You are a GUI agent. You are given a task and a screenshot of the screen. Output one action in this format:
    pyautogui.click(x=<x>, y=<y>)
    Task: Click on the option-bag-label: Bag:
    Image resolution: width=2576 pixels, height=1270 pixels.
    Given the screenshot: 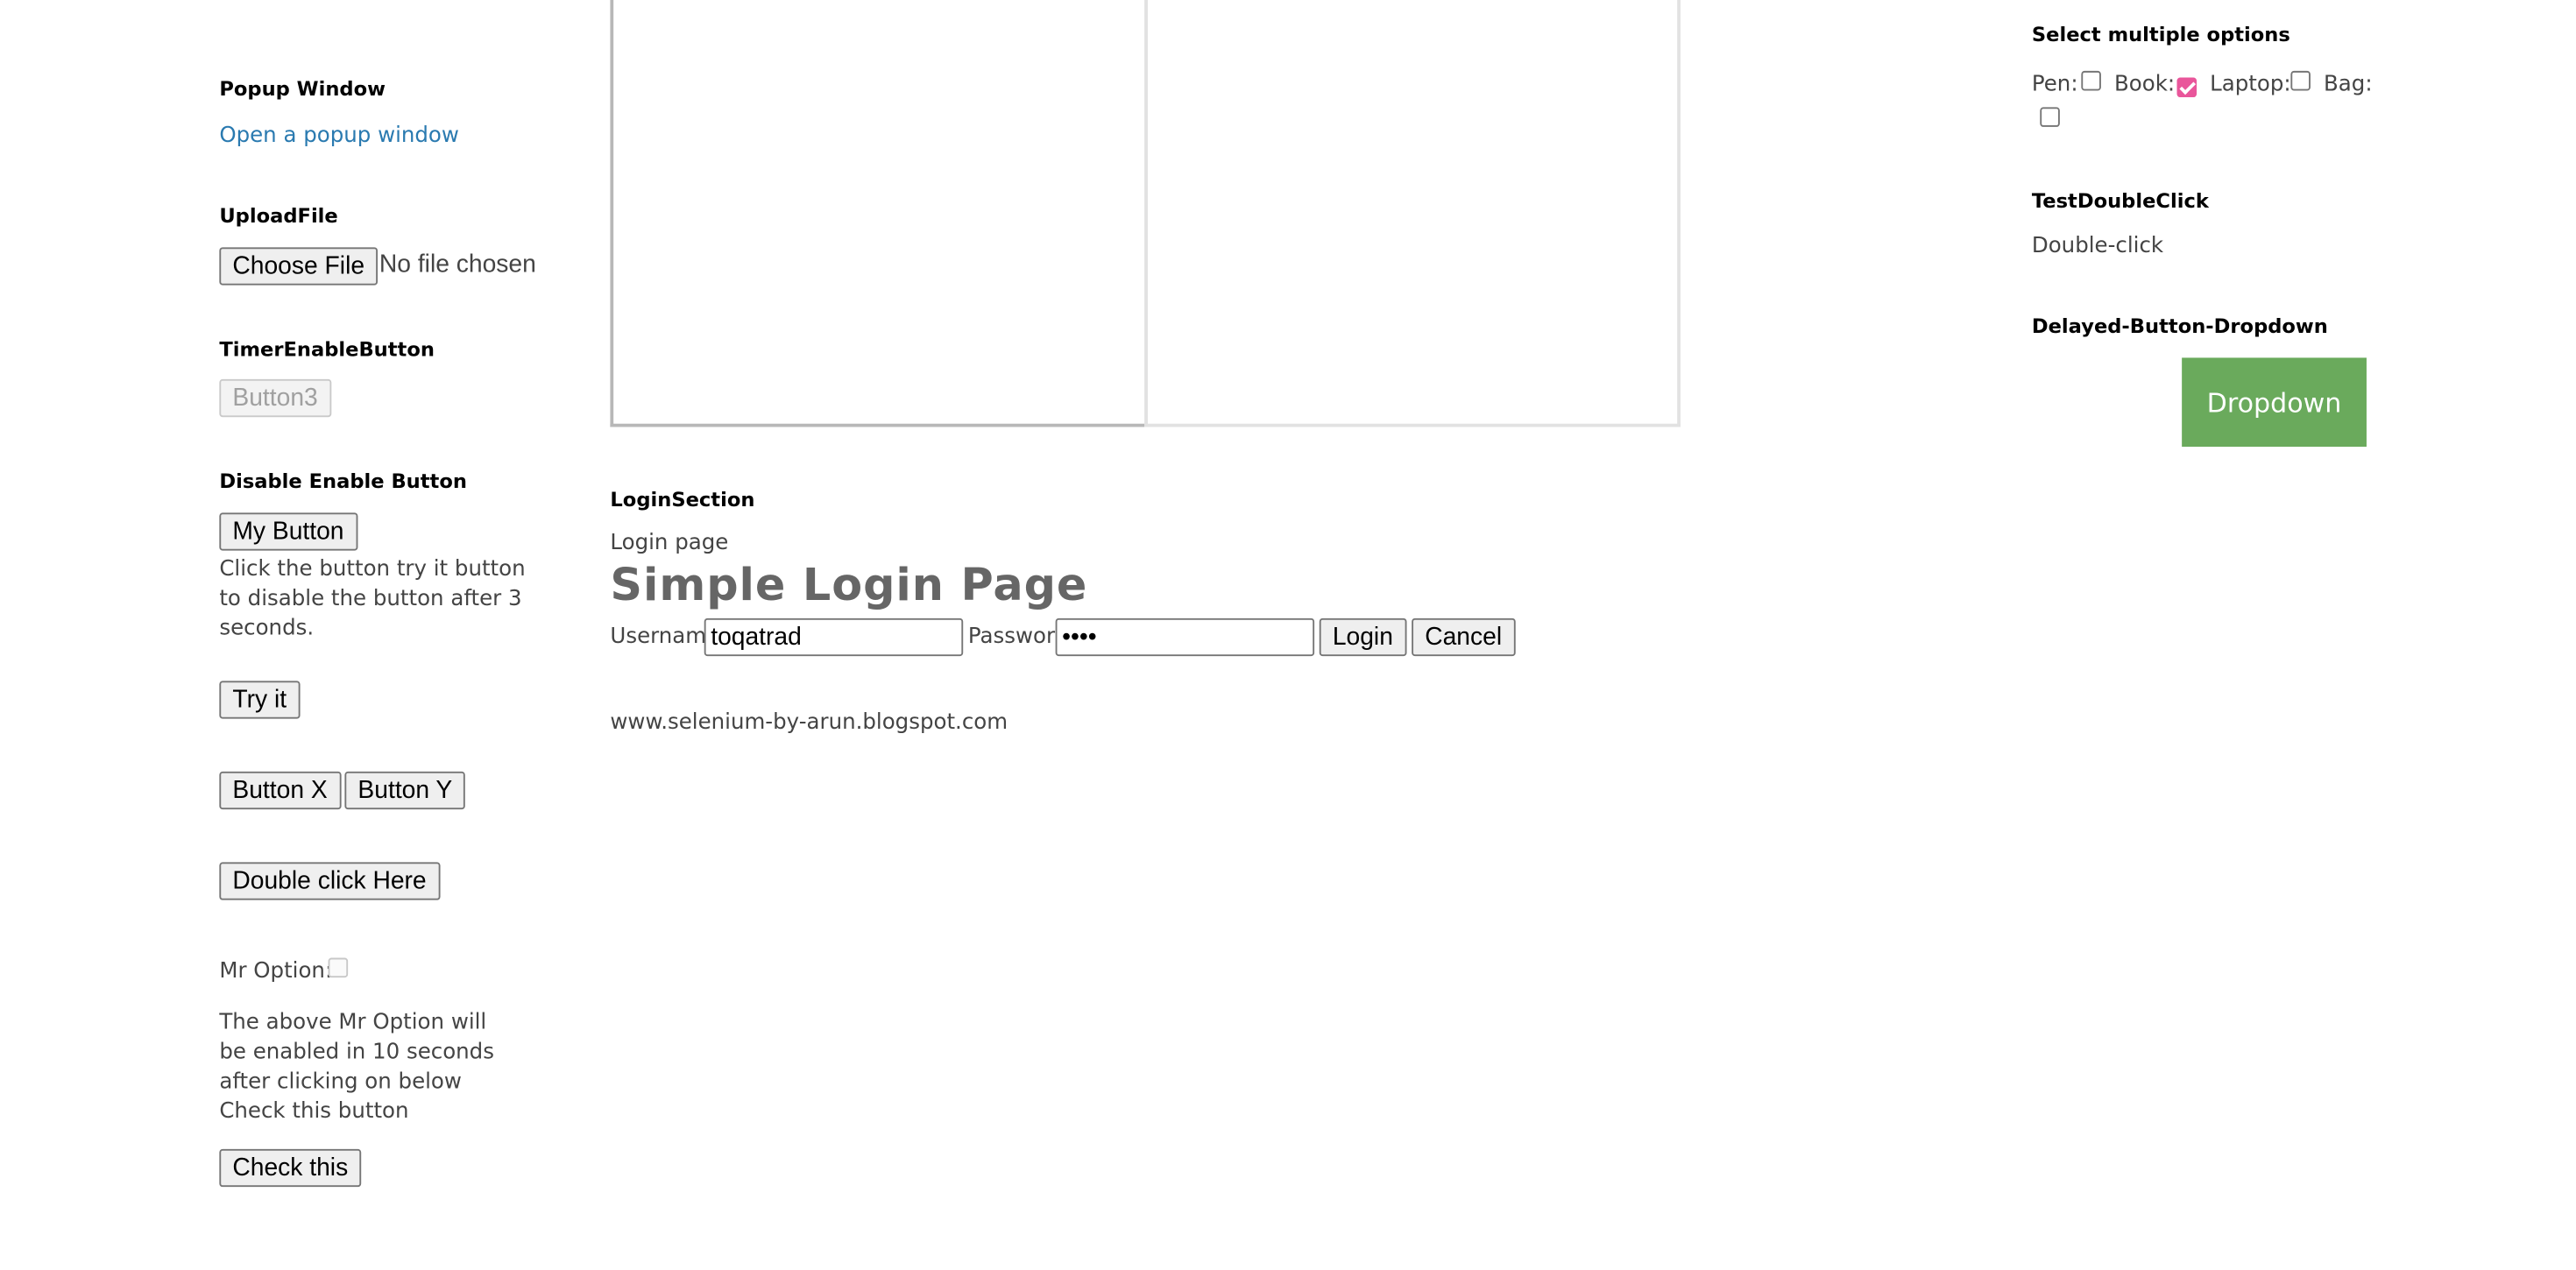 What is the action you would take?
    pyautogui.click(x=2348, y=85)
    